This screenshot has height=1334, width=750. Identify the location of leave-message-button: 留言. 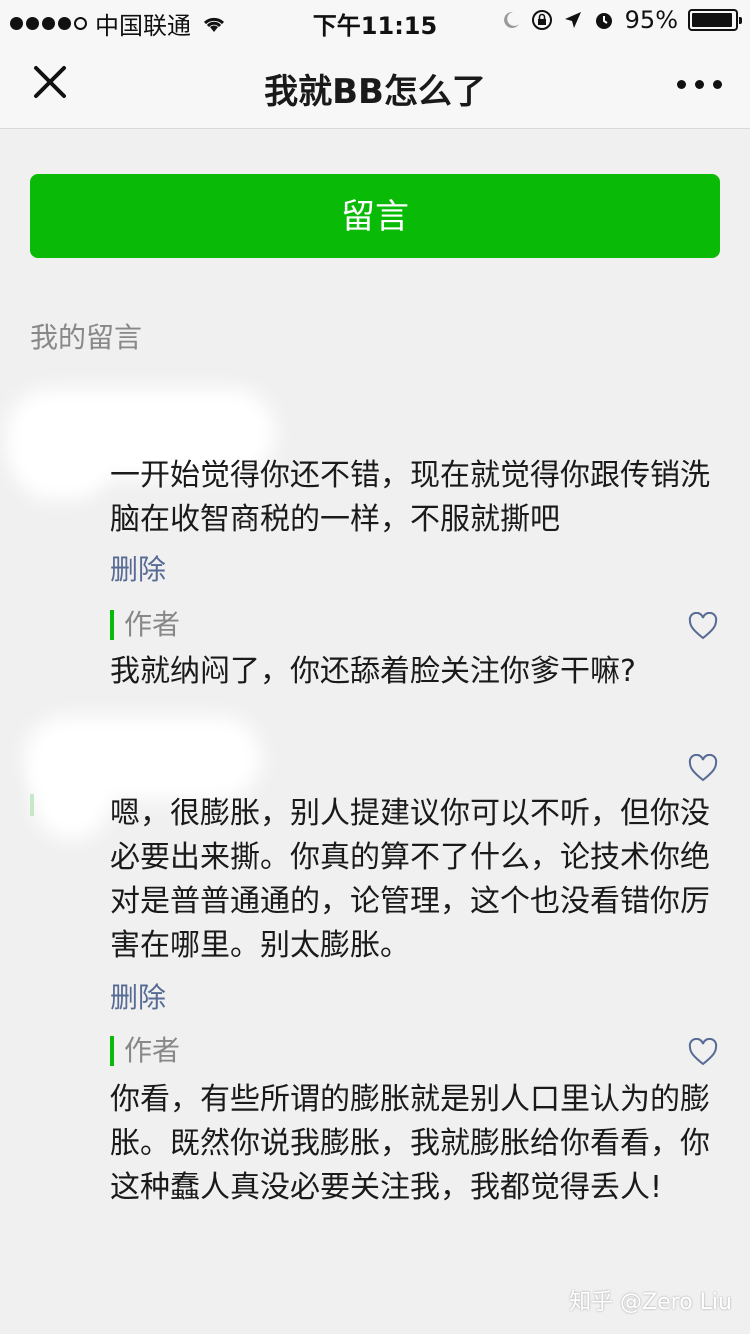
(375, 216).